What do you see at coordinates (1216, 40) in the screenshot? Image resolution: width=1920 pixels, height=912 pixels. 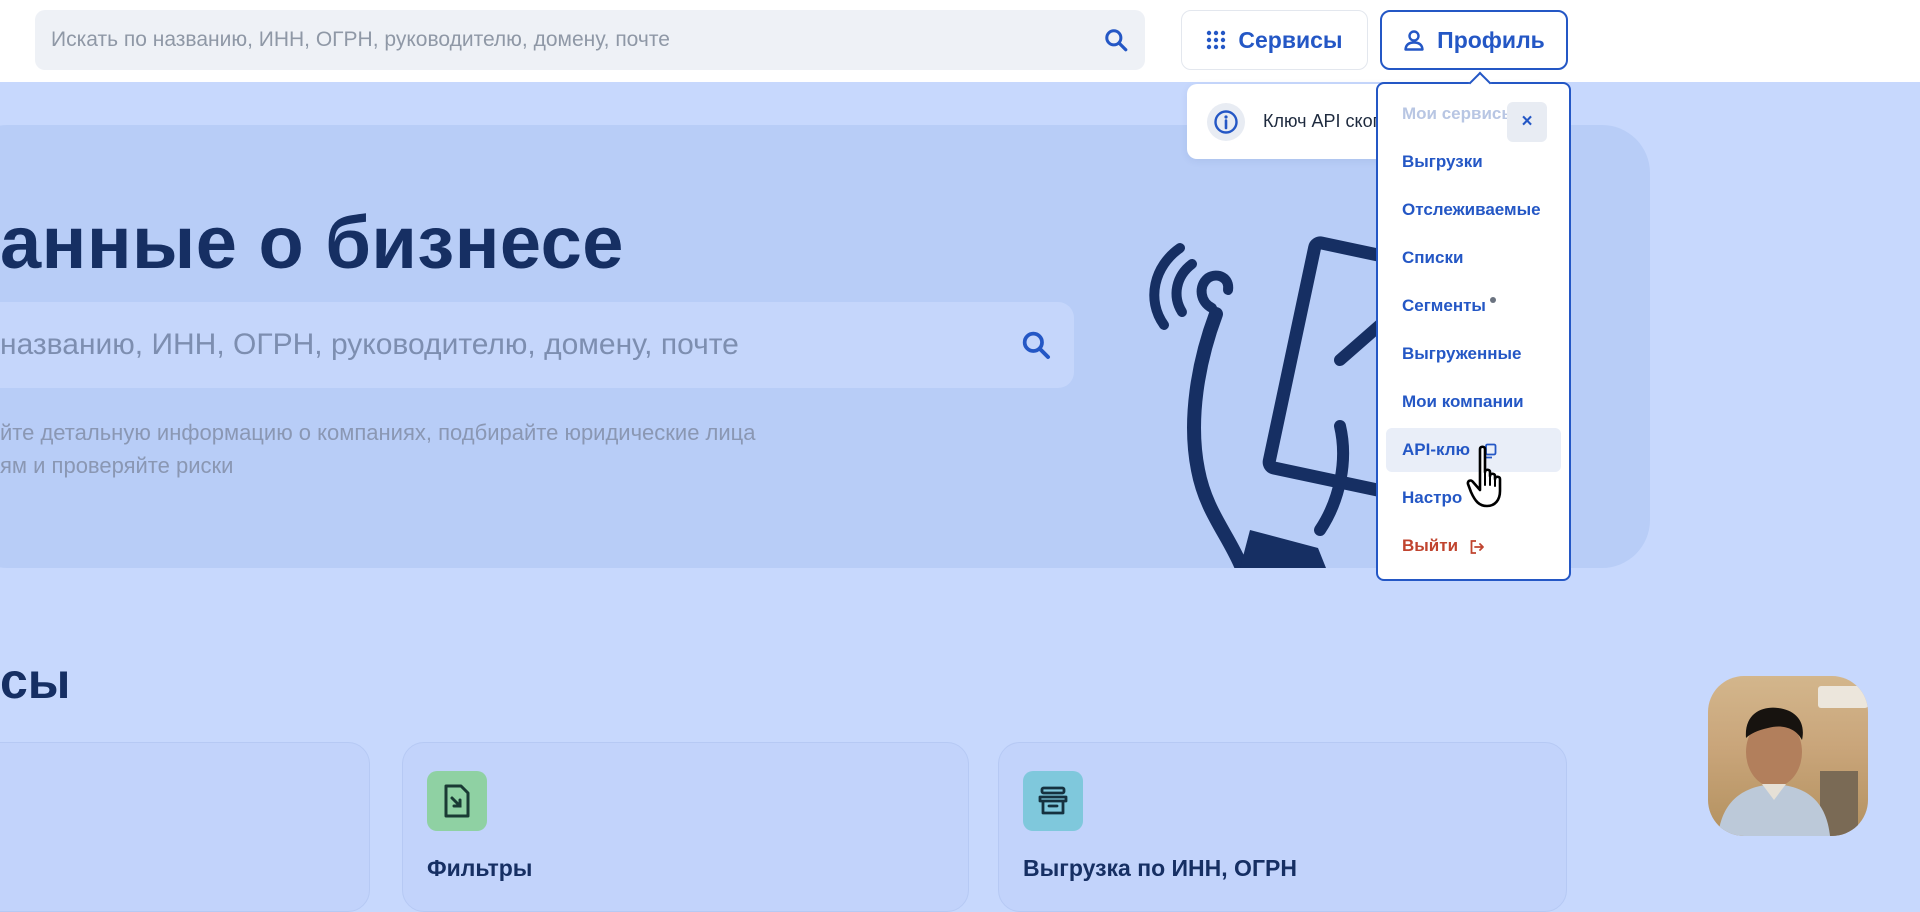 I see `grid-icon` at bounding box center [1216, 40].